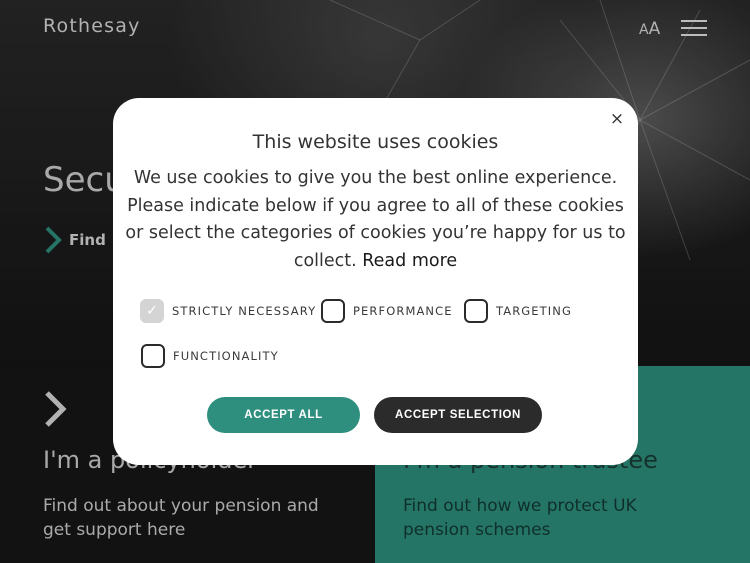 Image resolution: width=750 pixels, height=563 pixels. Describe the element at coordinates (409, 261) in the screenshot. I see `read-more-link: Read more` at that location.